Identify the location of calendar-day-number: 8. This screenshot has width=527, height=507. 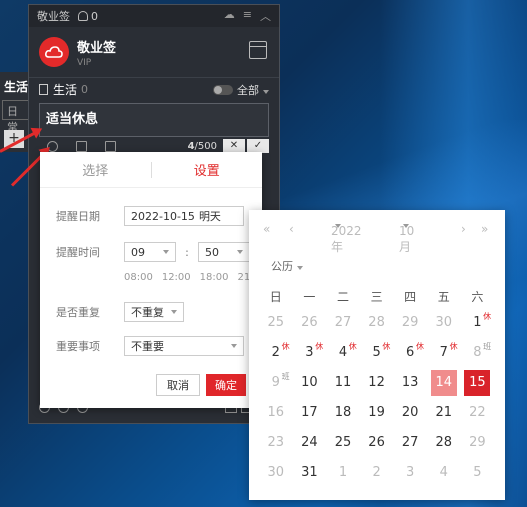
(477, 352).